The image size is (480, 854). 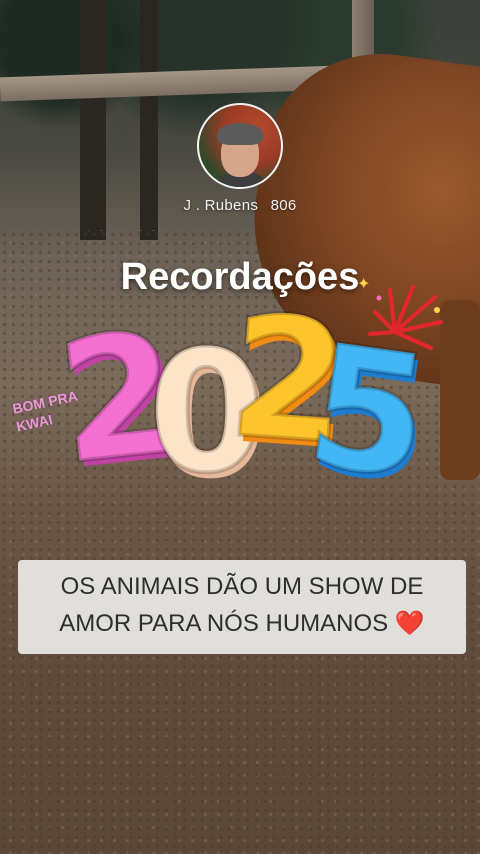 I want to click on profile-avatar, so click(x=240, y=146).